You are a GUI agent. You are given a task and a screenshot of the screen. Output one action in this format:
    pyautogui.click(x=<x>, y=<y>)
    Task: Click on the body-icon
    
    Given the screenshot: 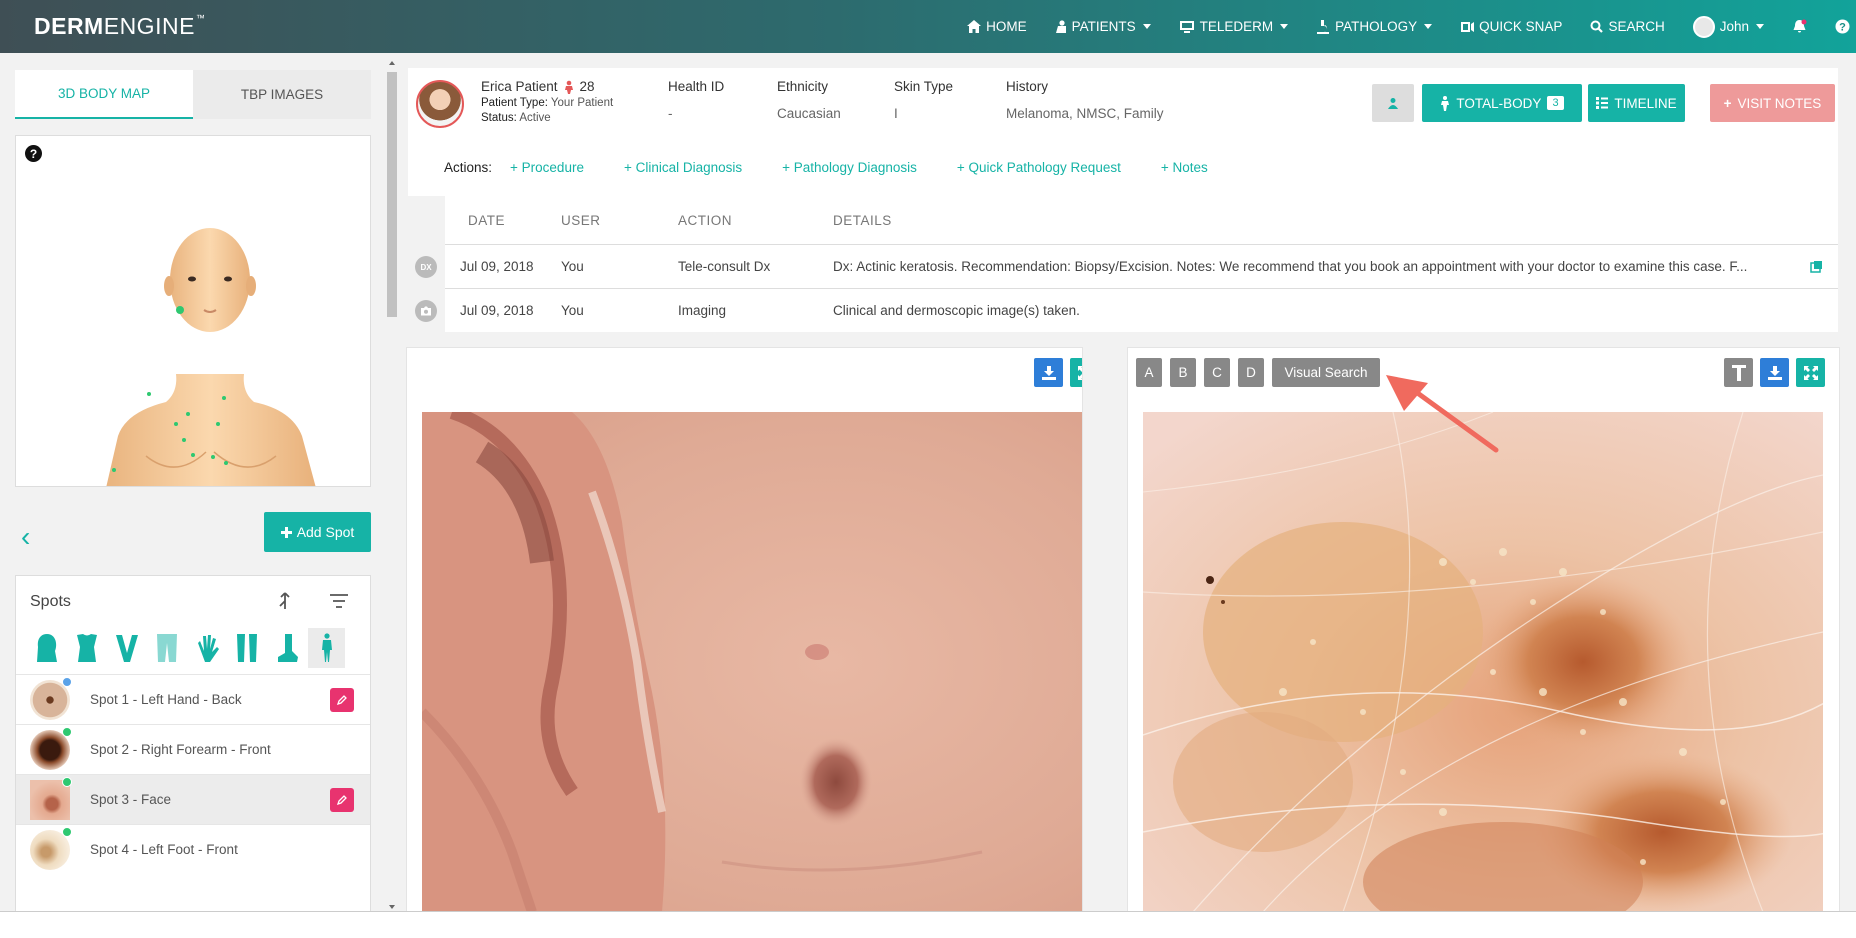 What is the action you would take?
    pyautogui.click(x=1445, y=103)
    